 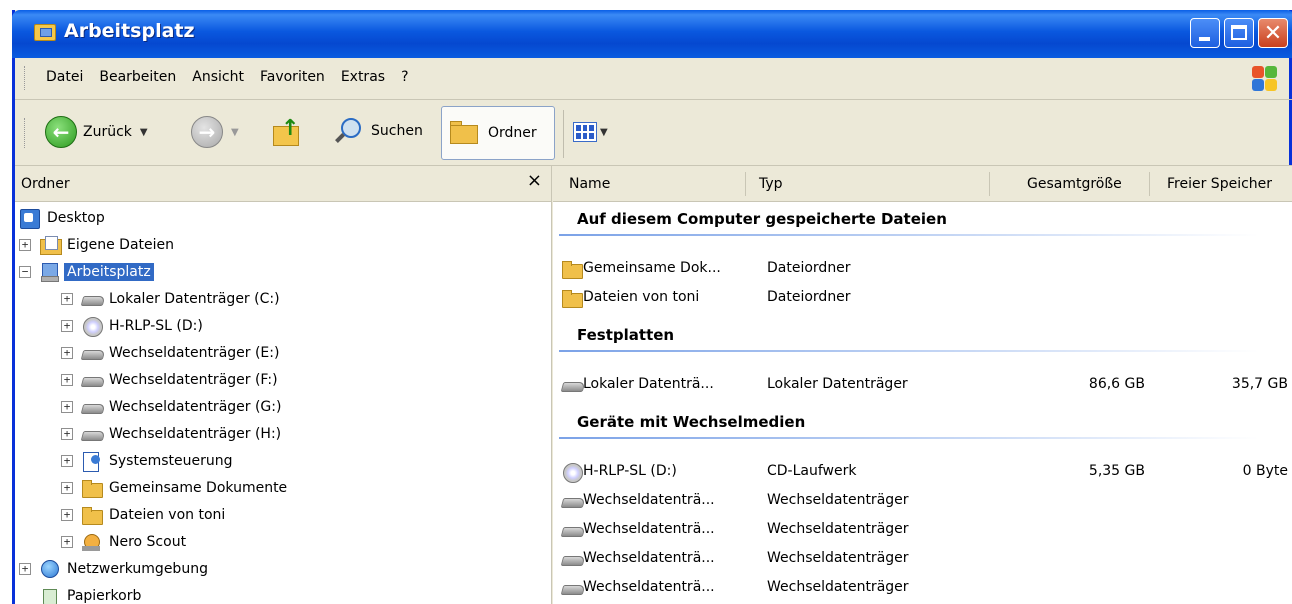 What do you see at coordinates (25, 78) in the screenshot?
I see `menu-grip` at bounding box center [25, 78].